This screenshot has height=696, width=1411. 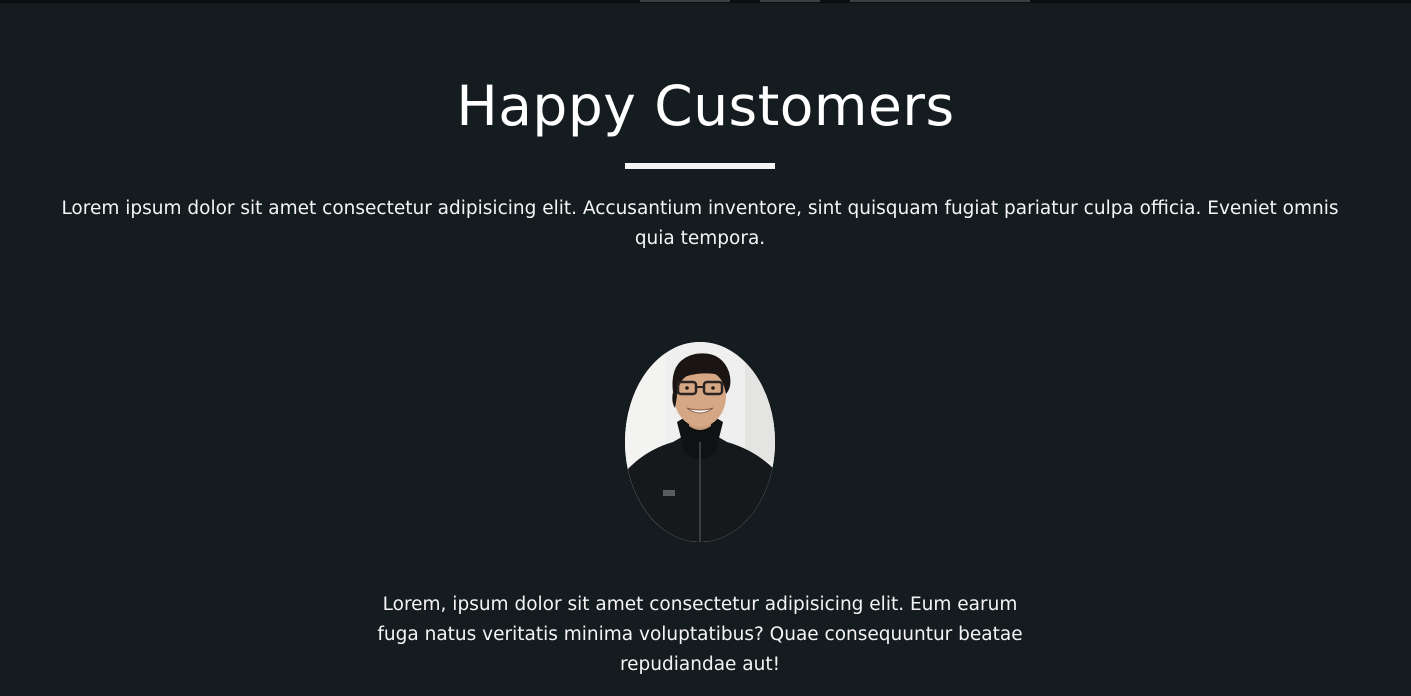 I want to click on title-underline, so click(x=700, y=166).